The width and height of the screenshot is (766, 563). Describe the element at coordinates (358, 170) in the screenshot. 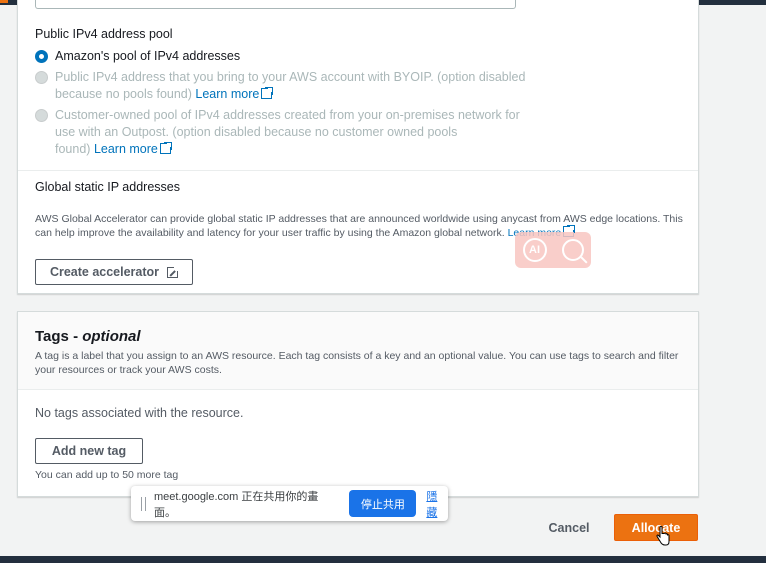

I see `section-divider` at that location.